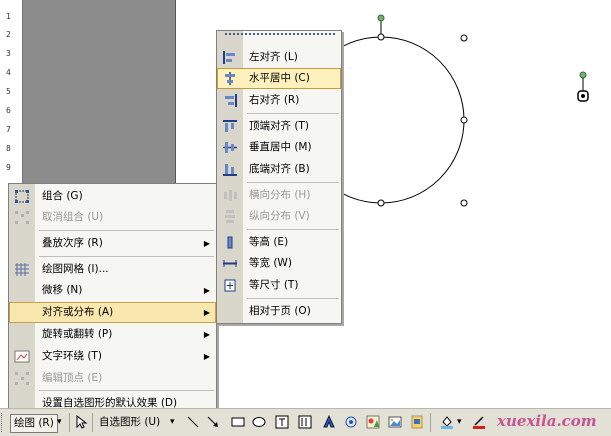 This screenshot has width=611, height=436. Describe the element at coordinates (229, 57) in the screenshot. I see `align-left-icon` at that location.